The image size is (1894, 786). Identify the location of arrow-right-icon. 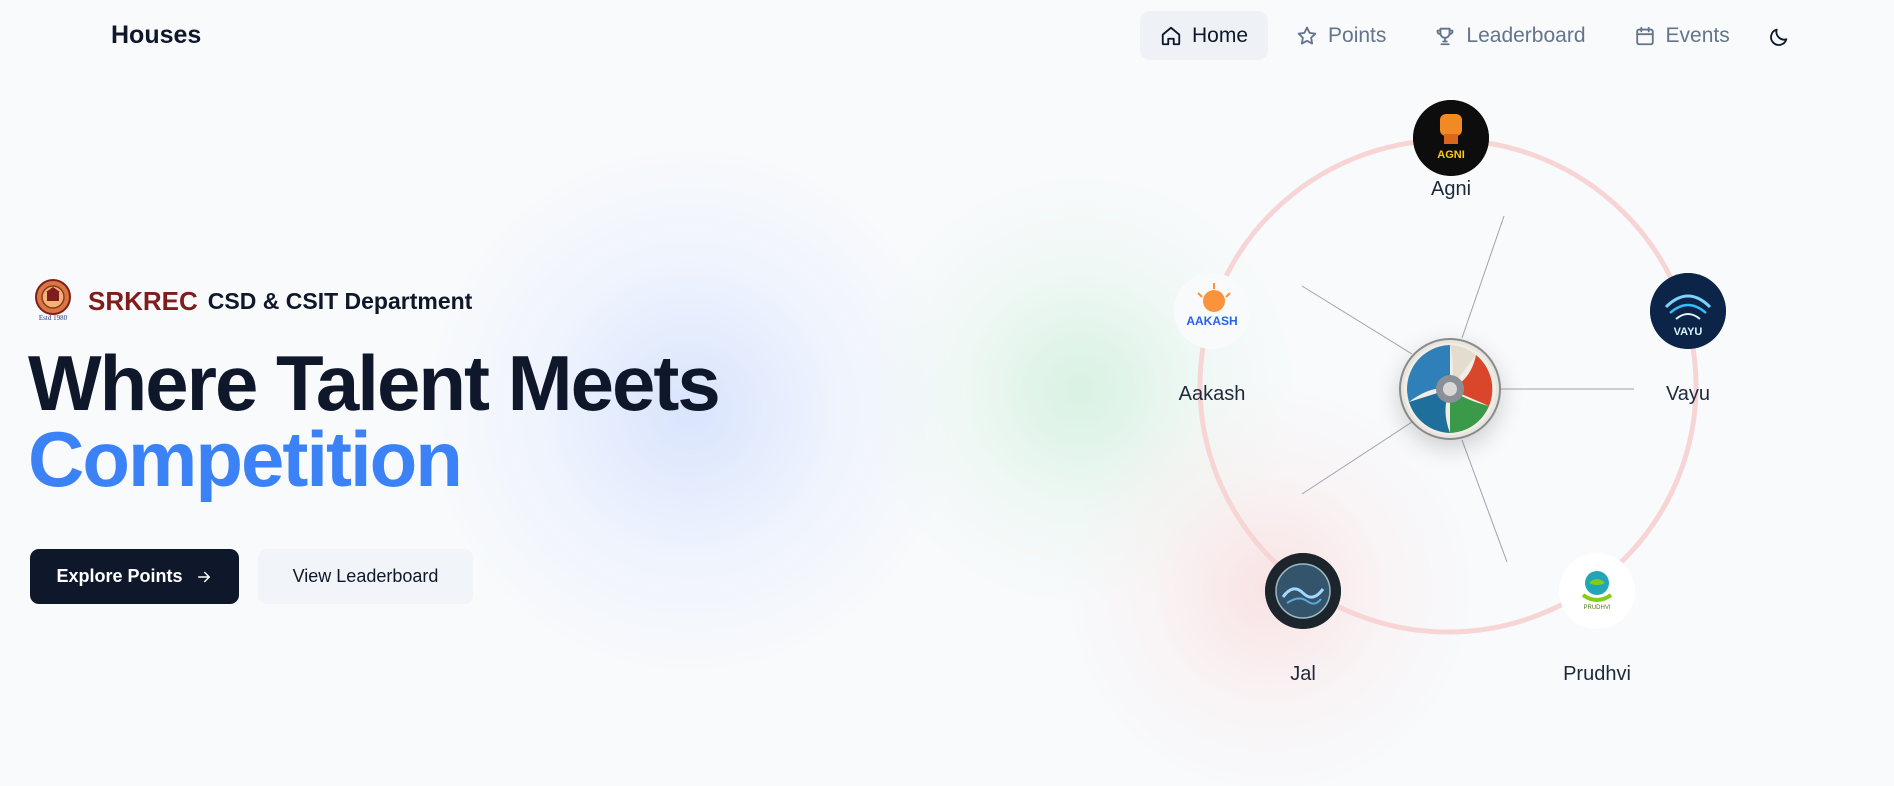
(203, 576).